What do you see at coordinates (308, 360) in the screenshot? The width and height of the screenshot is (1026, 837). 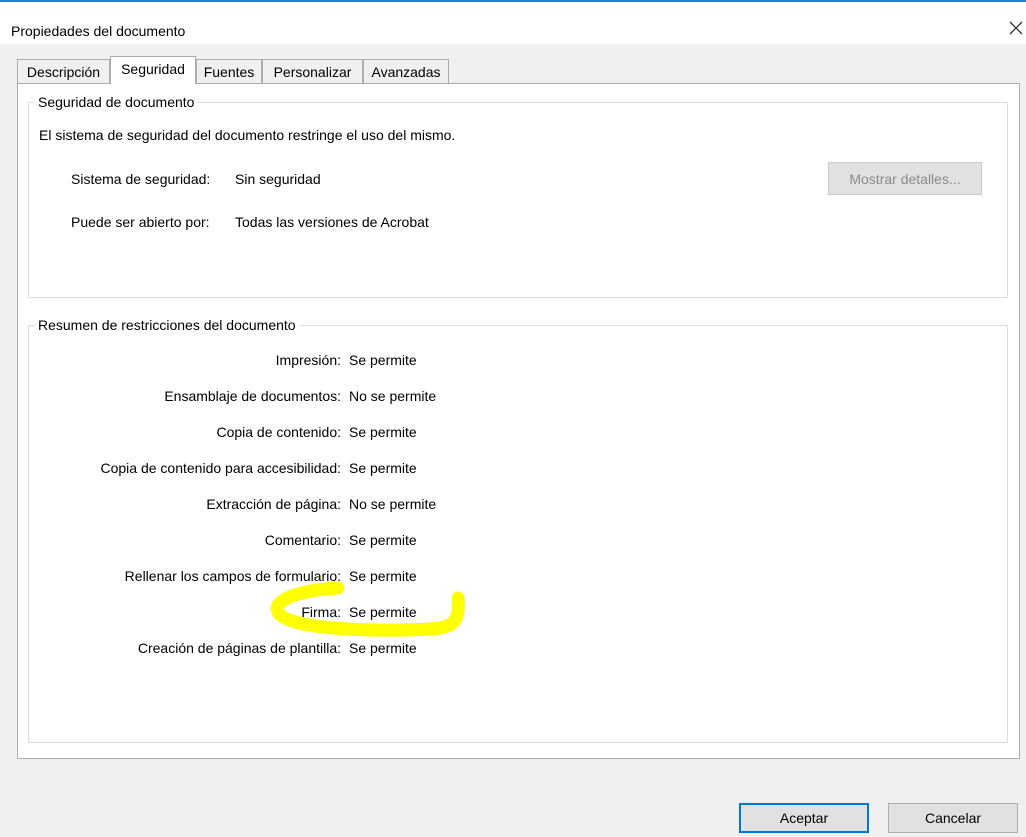 I see `restriction-label: Impresión:` at bounding box center [308, 360].